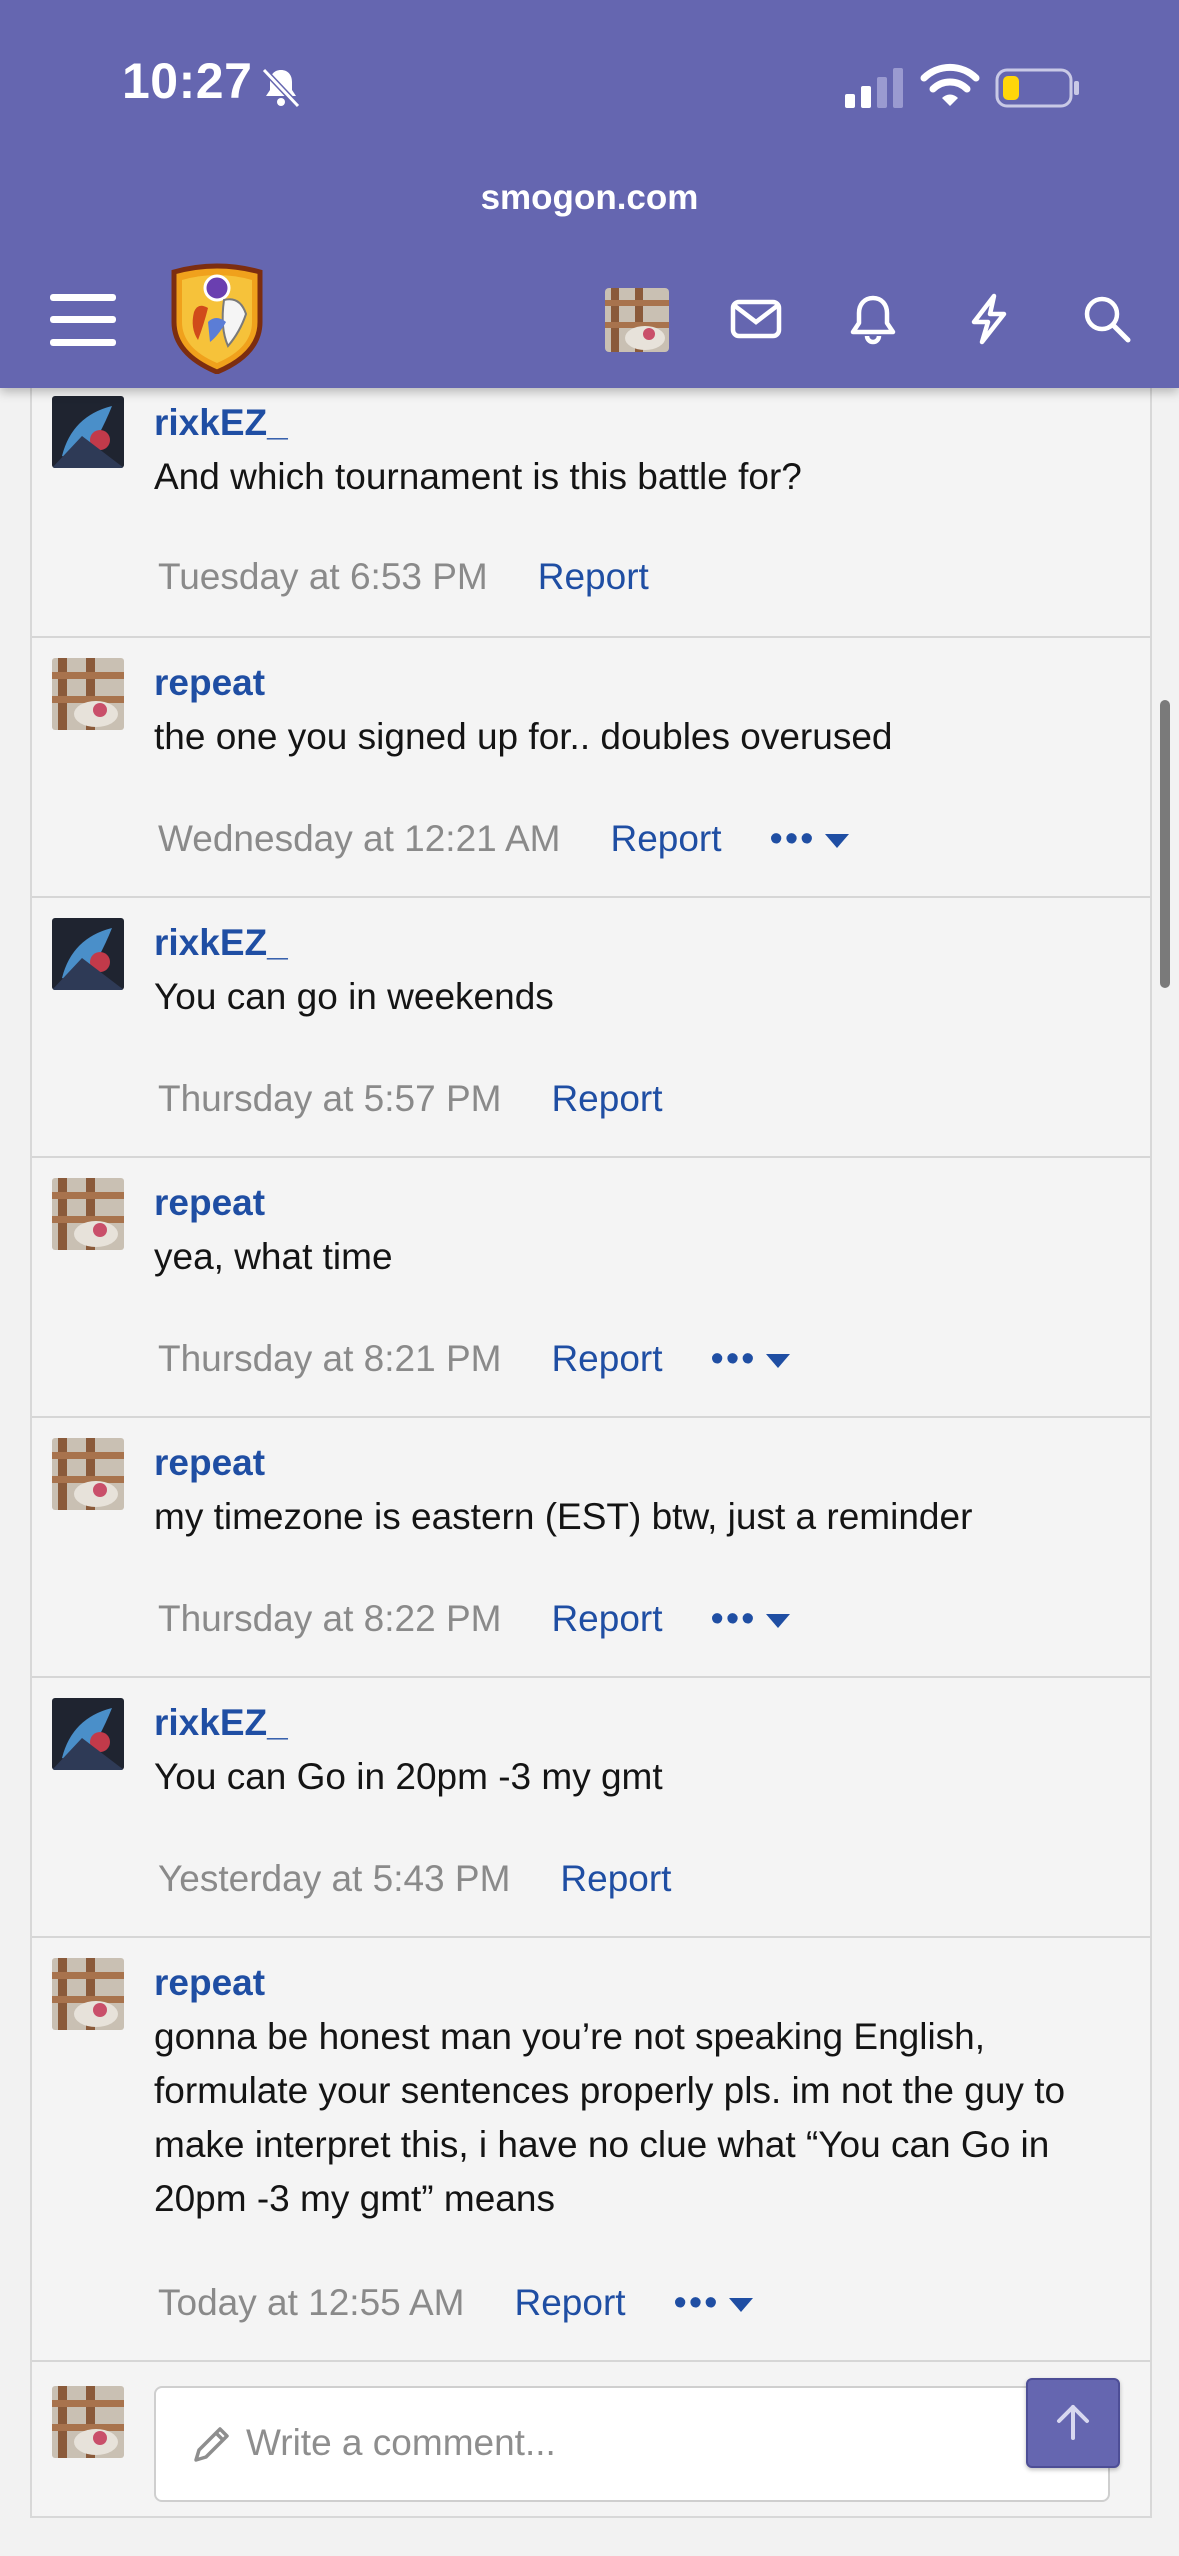 This screenshot has height=2556, width=1179. What do you see at coordinates (88, 2422) in the screenshot?
I see `composer-avatar` at bounding box center [88, 2422].